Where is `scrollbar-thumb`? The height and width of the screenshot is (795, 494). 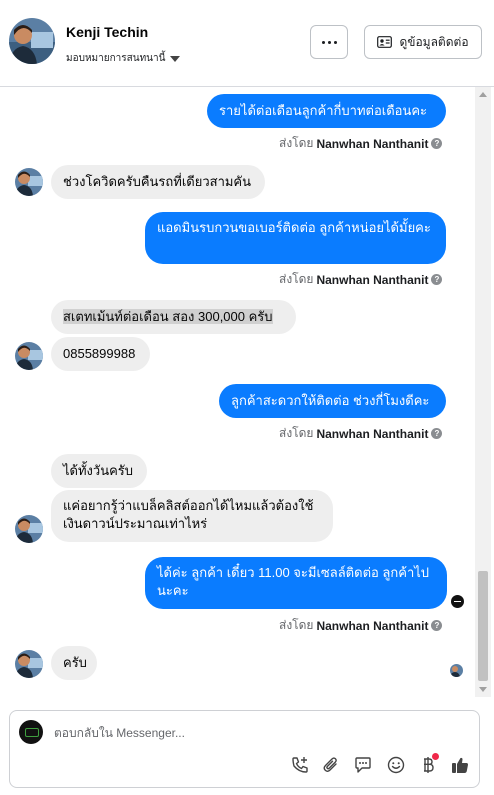
scrollbar-thumb is located at coordinates (483, 626).